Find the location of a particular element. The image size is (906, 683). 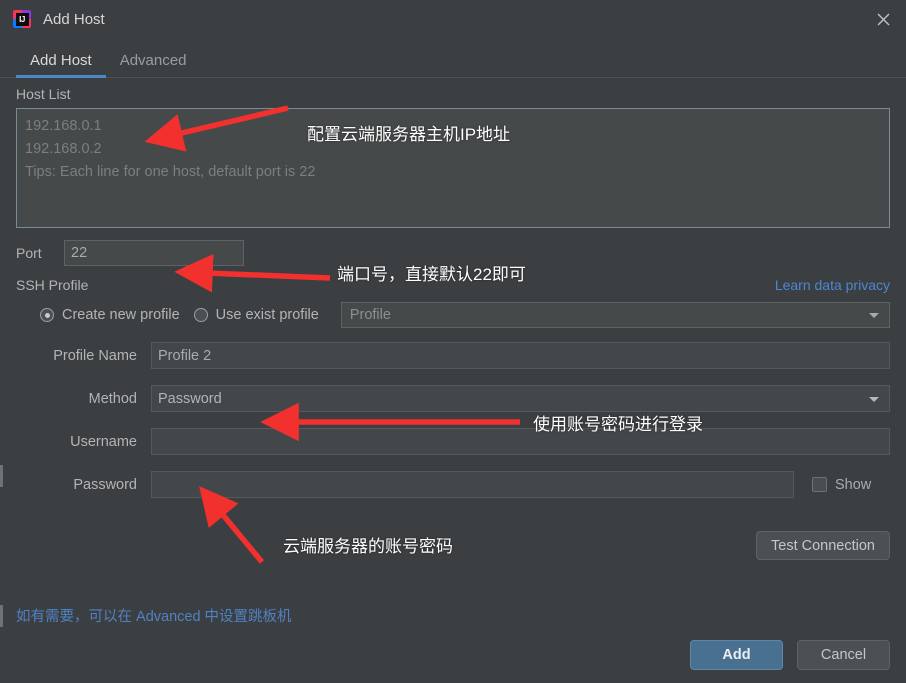

method-label: Method is located at coordinates (112, 398).